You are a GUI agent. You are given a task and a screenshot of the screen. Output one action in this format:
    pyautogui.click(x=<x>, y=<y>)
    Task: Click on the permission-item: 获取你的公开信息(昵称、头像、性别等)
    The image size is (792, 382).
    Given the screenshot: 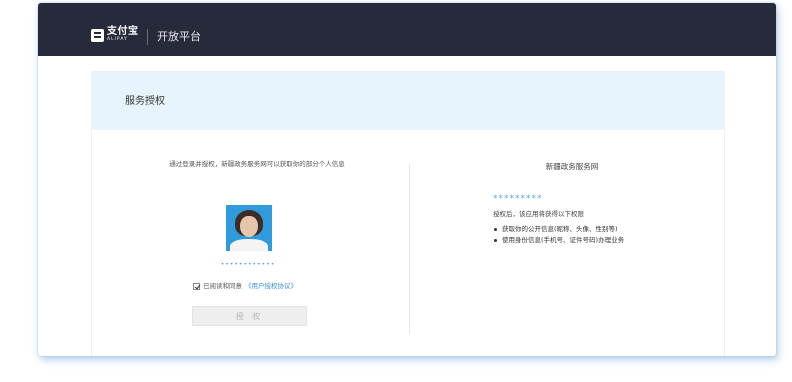 What is the action you would take?
    pyautogui.click(x=558, y=229)
    